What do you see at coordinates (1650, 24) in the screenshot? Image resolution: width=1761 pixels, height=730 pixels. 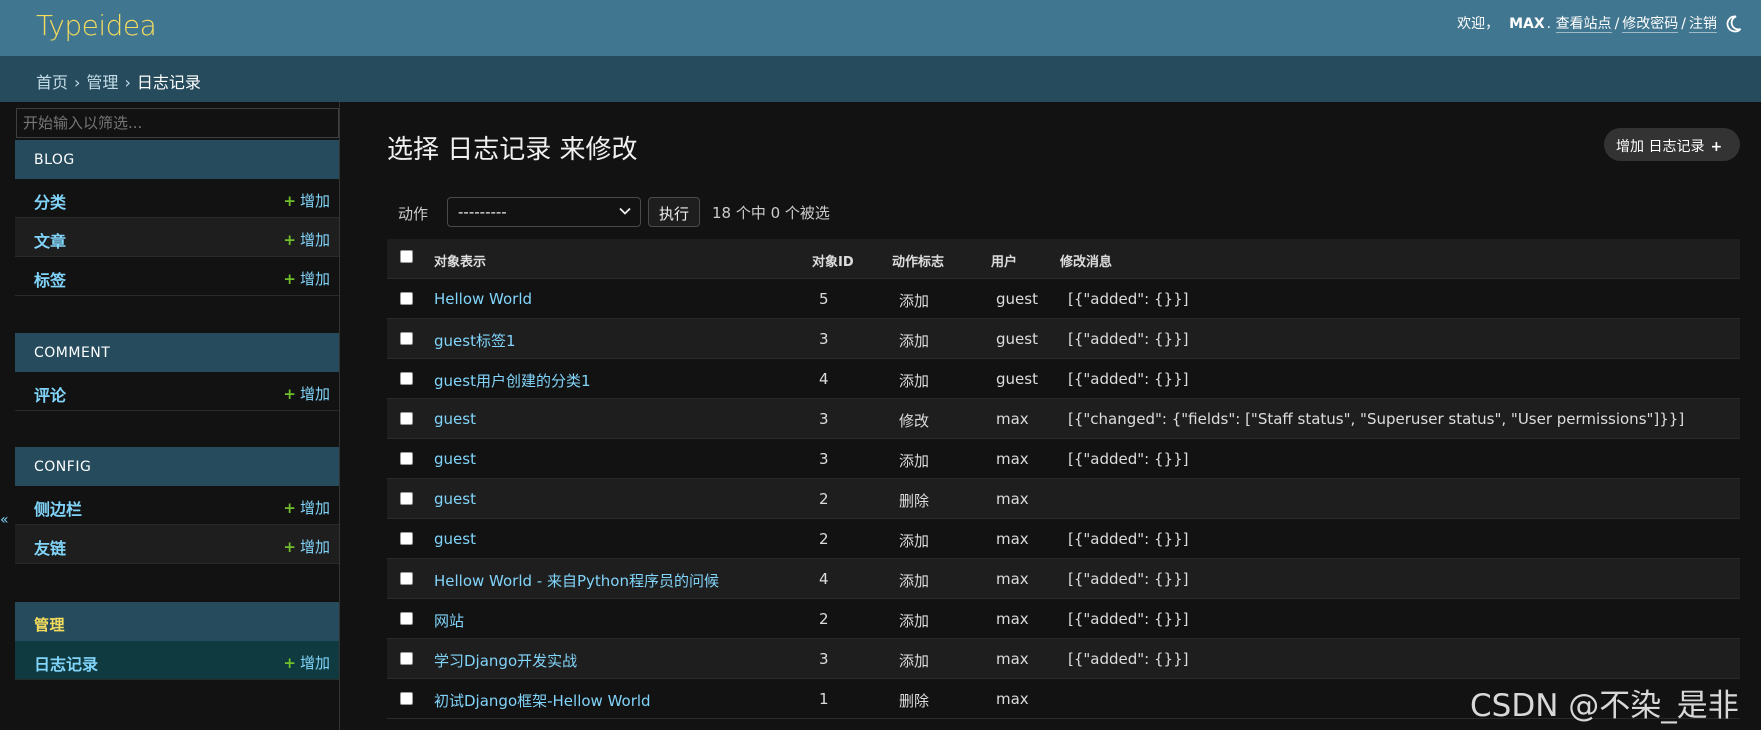 I see `change-password-link: 修改密码` at bounding box center [1650, 24].